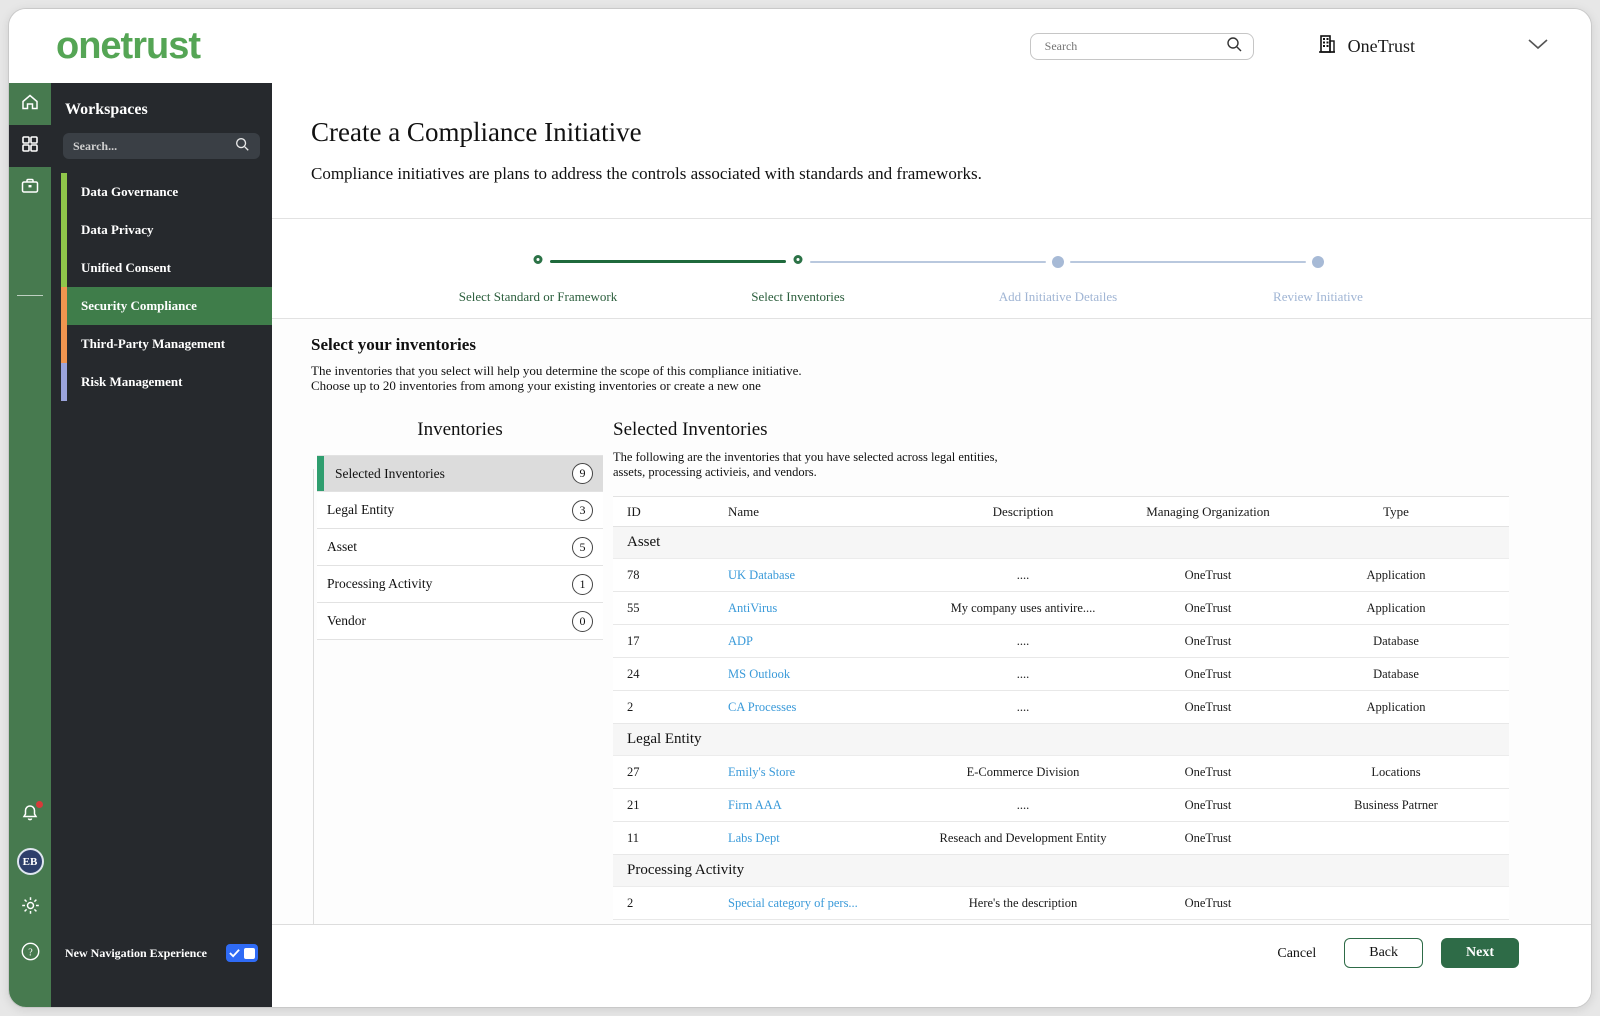 This screenshot has height=1016, width=1600. What do you see at coordinates (1058, 262) in the screenshot?
I see `step-circle-add-initiative-detailes` at bounding box center [1058, 262].